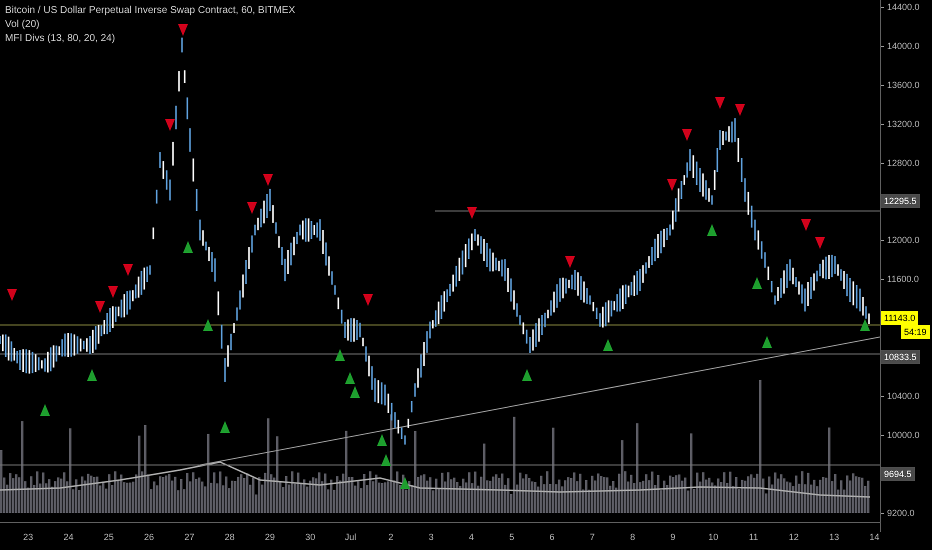 The width and height of the screenshot is (932, 550). What do you see at coordinates (68, 537) in the screenshot?
I see `time-axis-label: 24` at bounding box center [68, 537].